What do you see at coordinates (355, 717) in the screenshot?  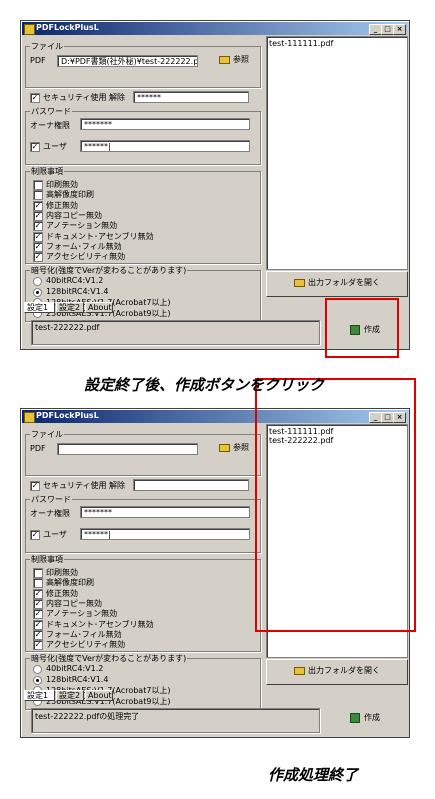 I see `key-icon` at bounding box center [355, 717].